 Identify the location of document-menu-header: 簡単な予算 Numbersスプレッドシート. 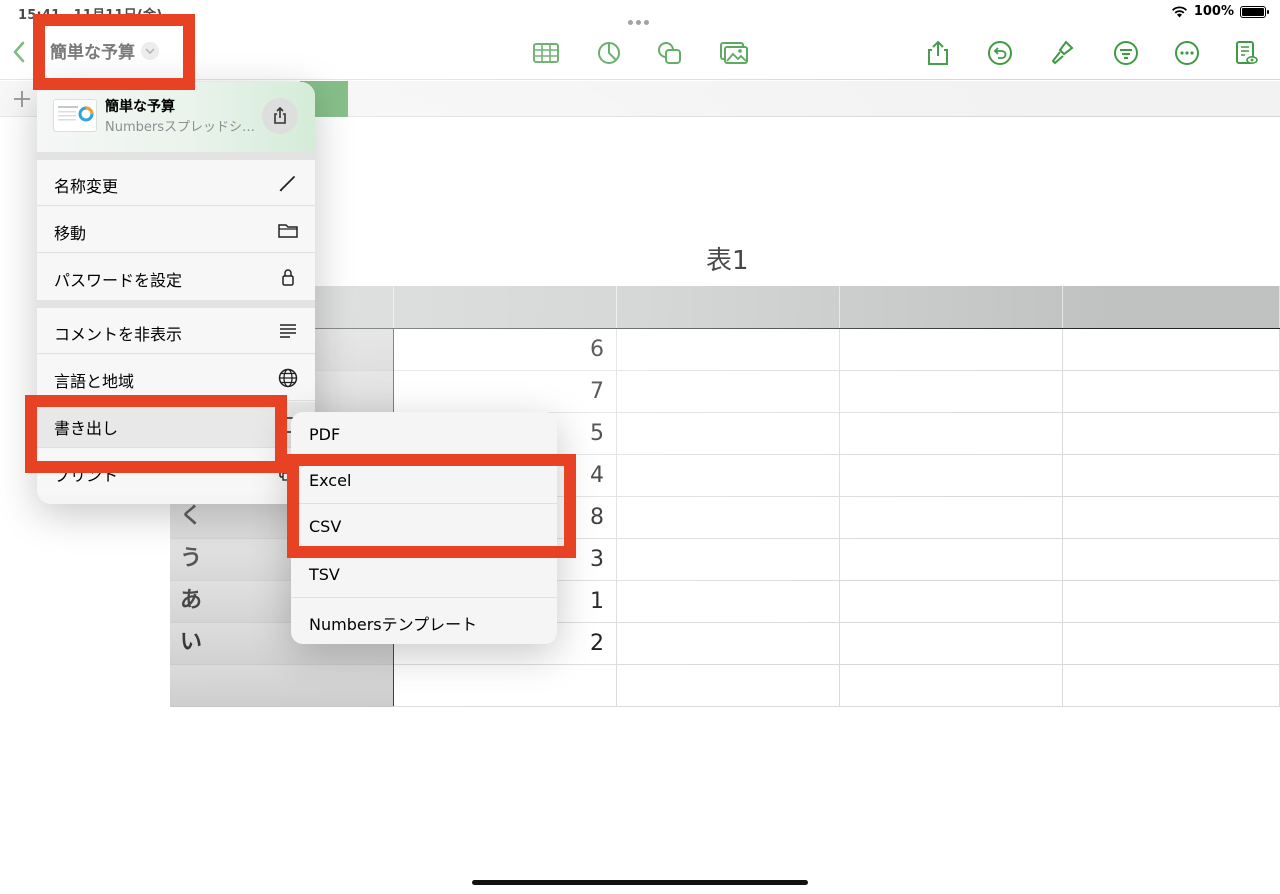
(176, 117).